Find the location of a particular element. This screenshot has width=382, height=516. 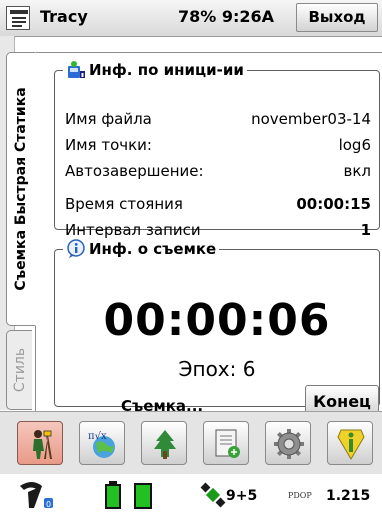

survey-info-title: Инф. о съемке is located at coordinates (141, 249).